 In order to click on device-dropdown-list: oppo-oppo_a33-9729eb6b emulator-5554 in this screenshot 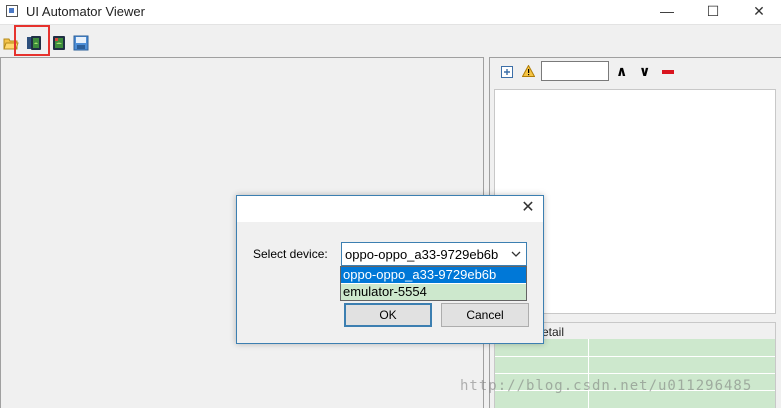, I will do `click(433, 283)`.